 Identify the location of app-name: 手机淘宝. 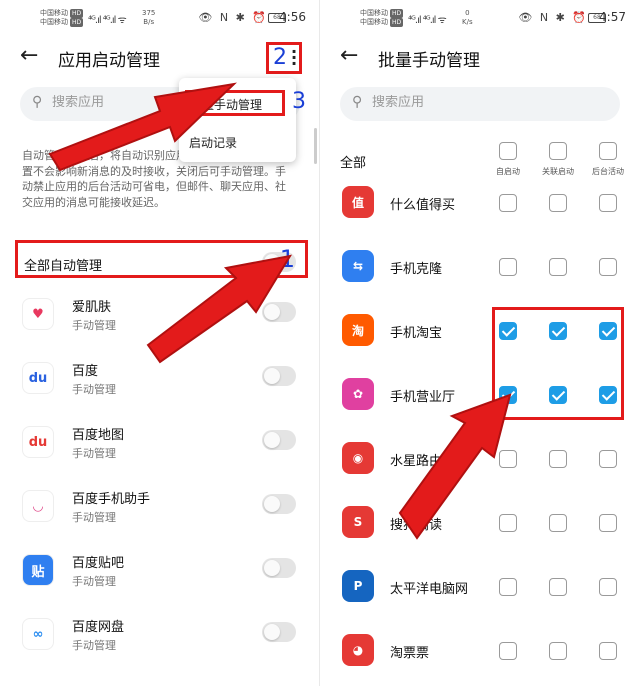
(416, 333).